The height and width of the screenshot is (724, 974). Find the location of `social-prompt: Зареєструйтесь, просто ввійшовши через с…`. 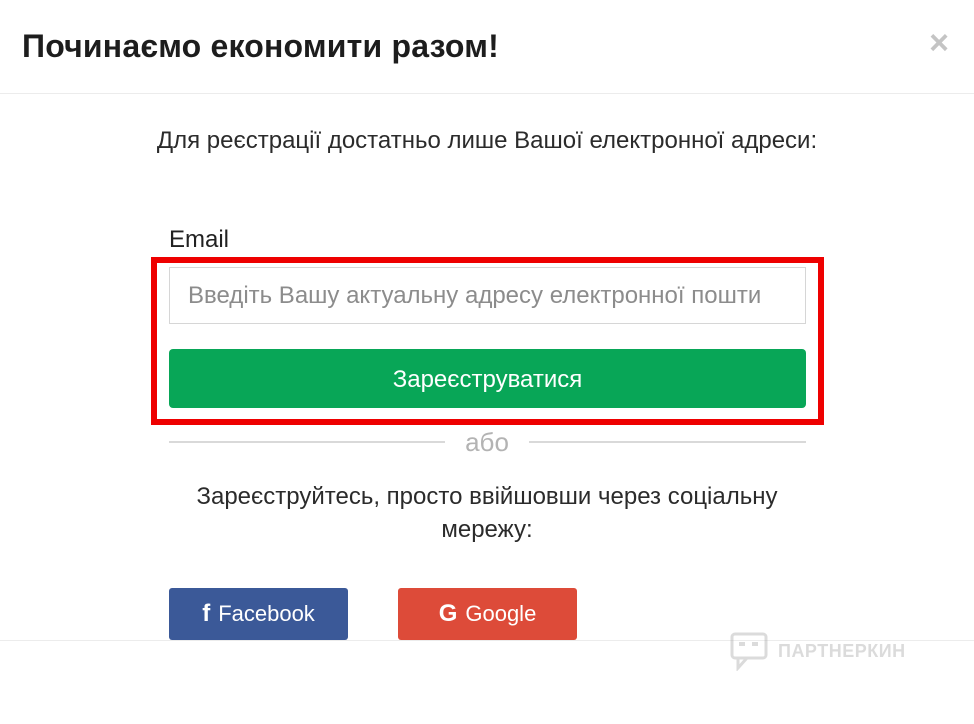

social-prompt: Зареєструйтесь, просто ввійшовши через с… is located at coordinates (487, 513).